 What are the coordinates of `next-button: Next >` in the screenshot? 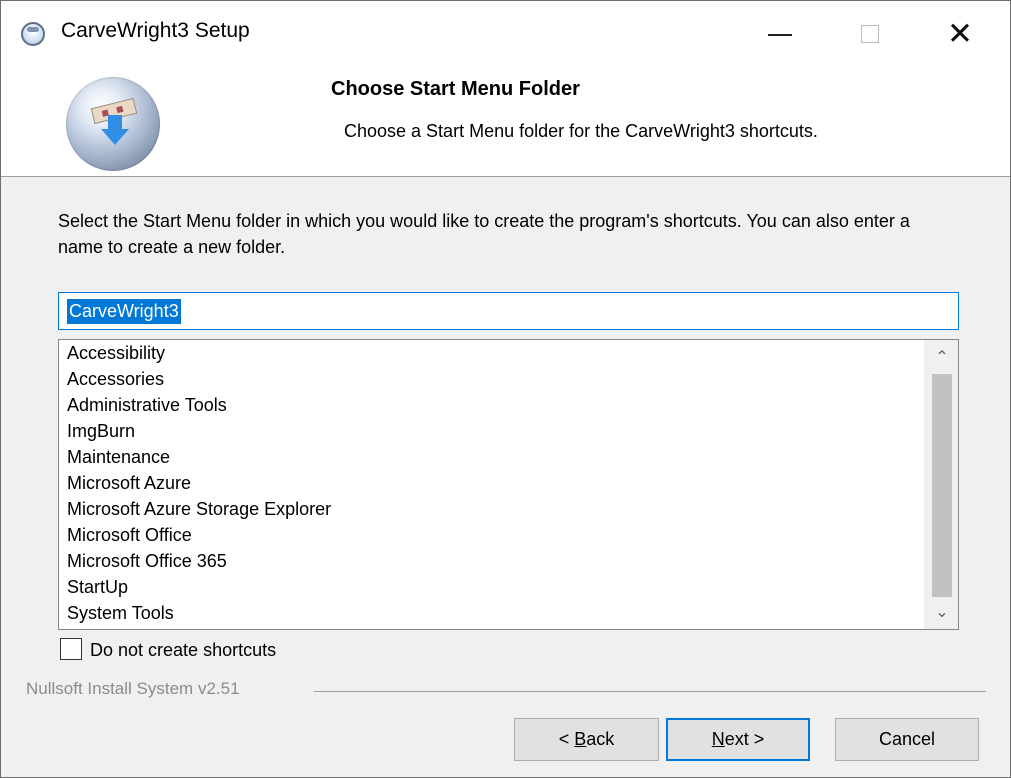 It's located at (738, 739).